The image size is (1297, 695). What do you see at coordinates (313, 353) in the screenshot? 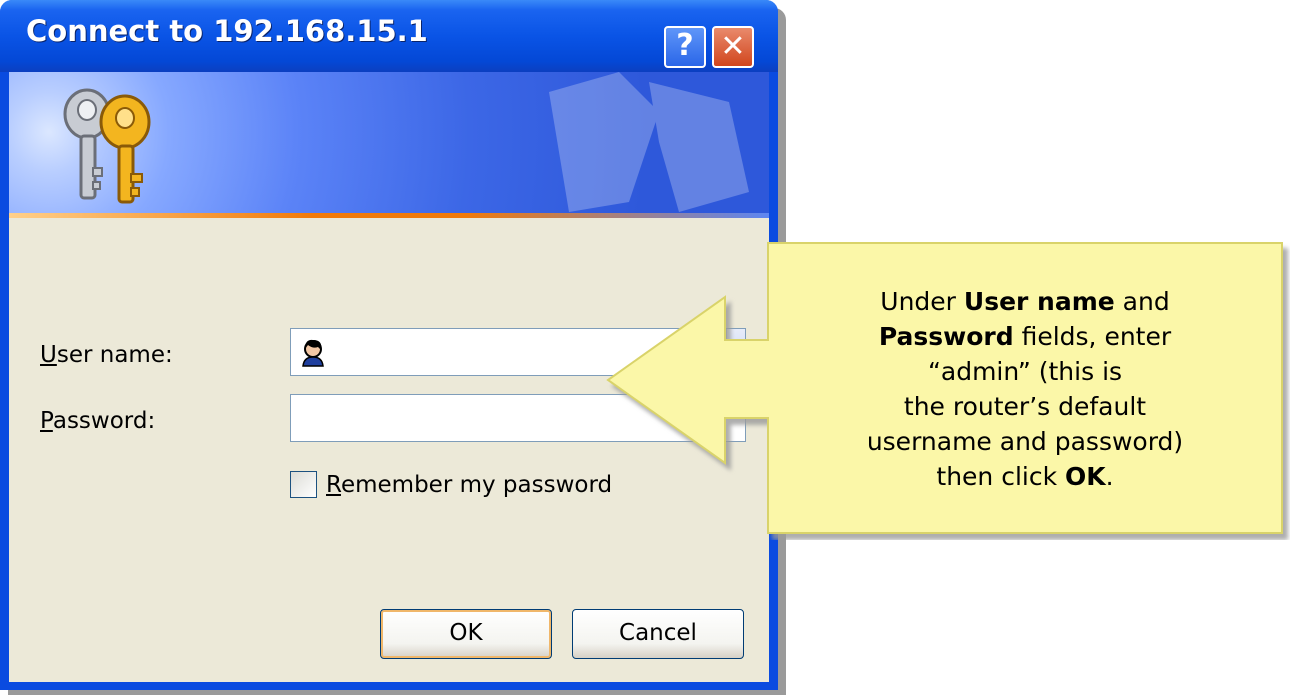
I see `user-account-icon` at bounding box center [313, 353].